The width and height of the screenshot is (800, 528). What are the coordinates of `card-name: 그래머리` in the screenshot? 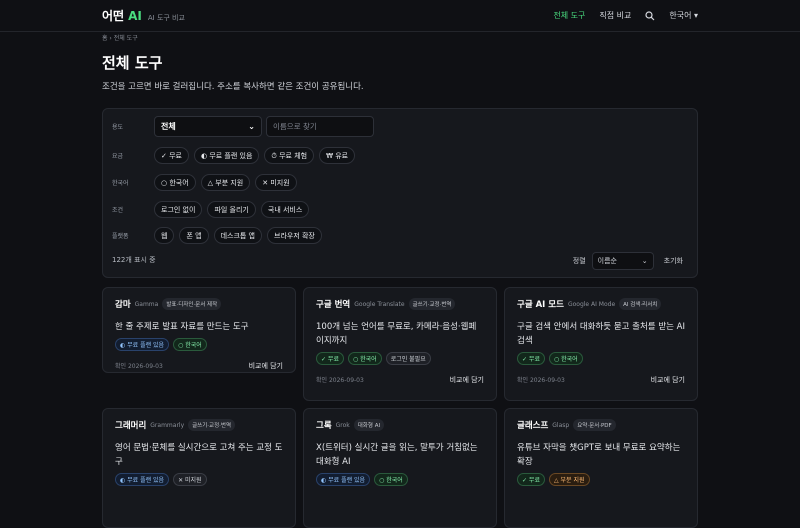 It's located at (131, 426).